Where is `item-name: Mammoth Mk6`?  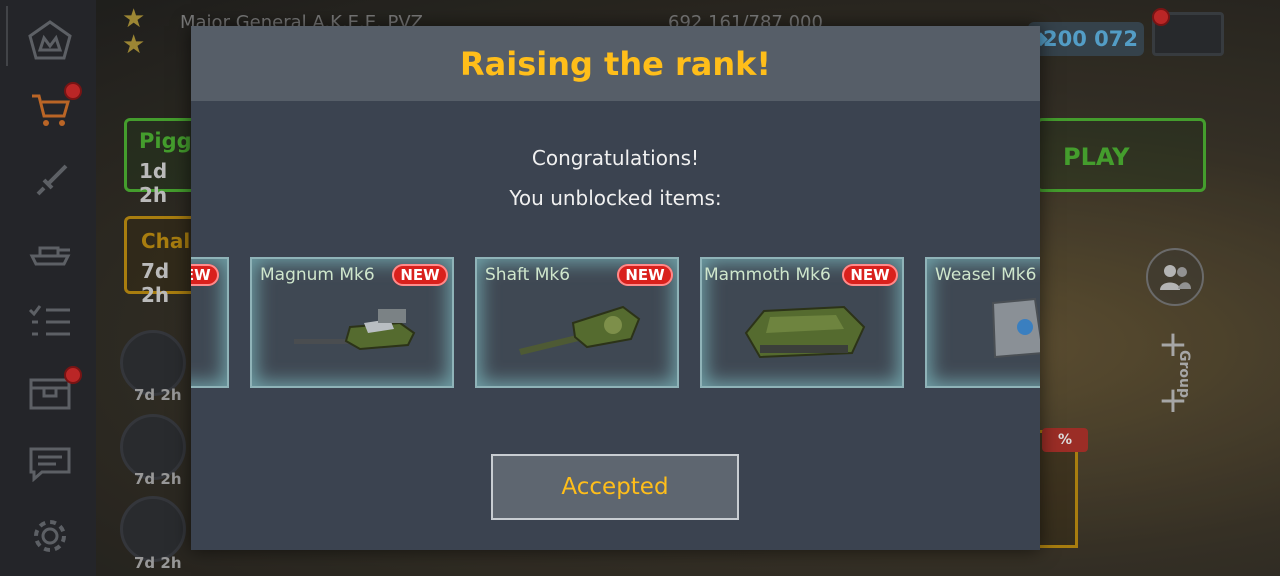 item-name: Mammoth Mk6 is located at coordinates (767, 275).